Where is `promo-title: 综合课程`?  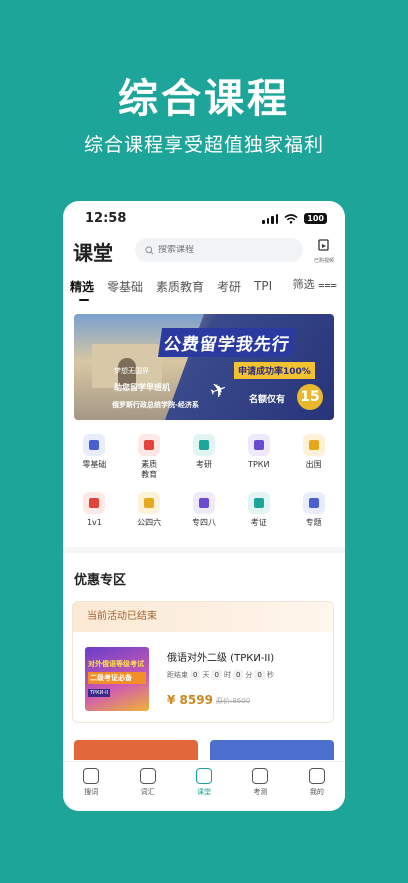
promo-title: 综合课程 is located at coordinates (204, 99).